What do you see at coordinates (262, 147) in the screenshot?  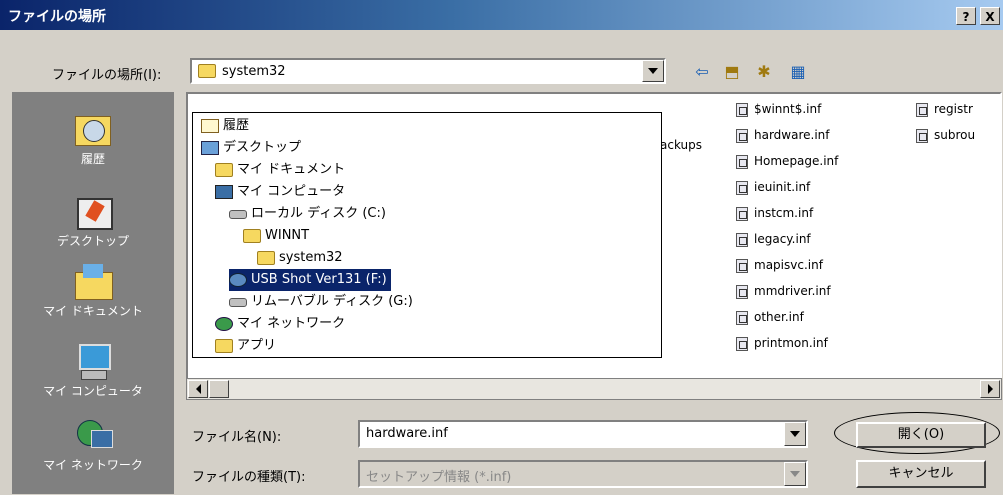 I see `dropdown-item-label: デスクトップ` at bounding box center [262, 147].